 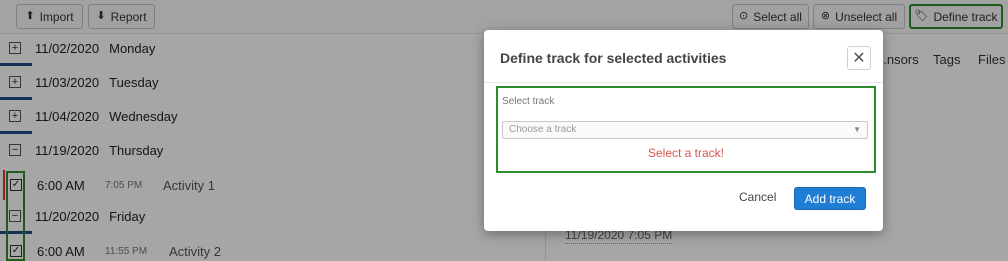 I want to click on validation-error: Select a track!, so click(x=686, y=153).